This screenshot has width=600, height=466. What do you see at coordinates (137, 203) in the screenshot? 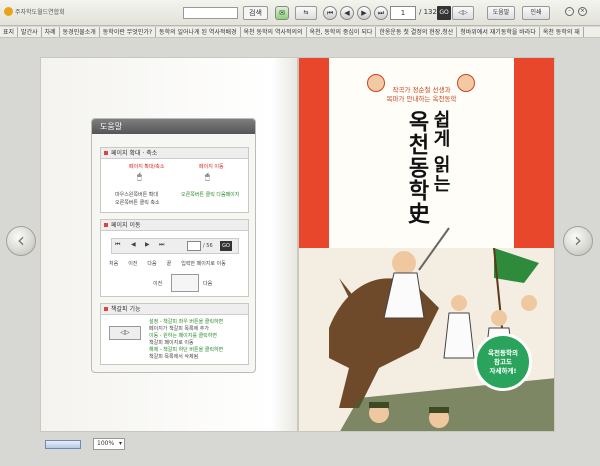
I see `zoom-desc-2: 오른쪽버튼 클릭 축소` at bounding box center [137, 203].